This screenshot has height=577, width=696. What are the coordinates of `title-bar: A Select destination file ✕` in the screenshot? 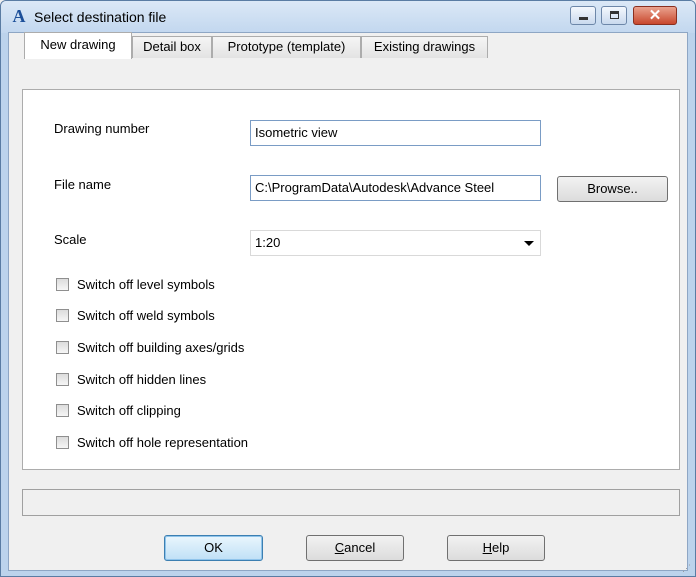 It's located at (348, 17).